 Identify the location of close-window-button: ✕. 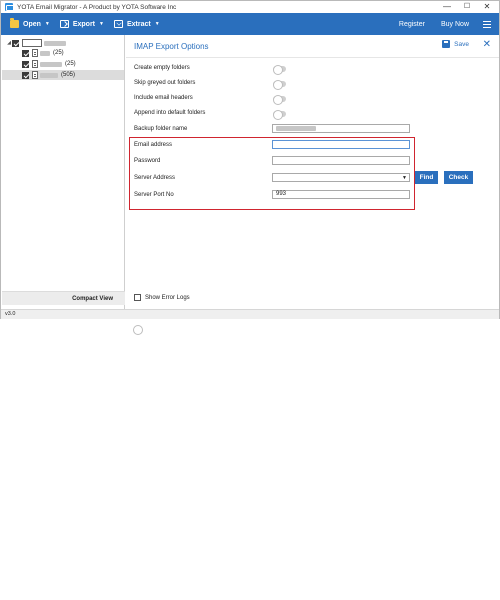
(487, 7).